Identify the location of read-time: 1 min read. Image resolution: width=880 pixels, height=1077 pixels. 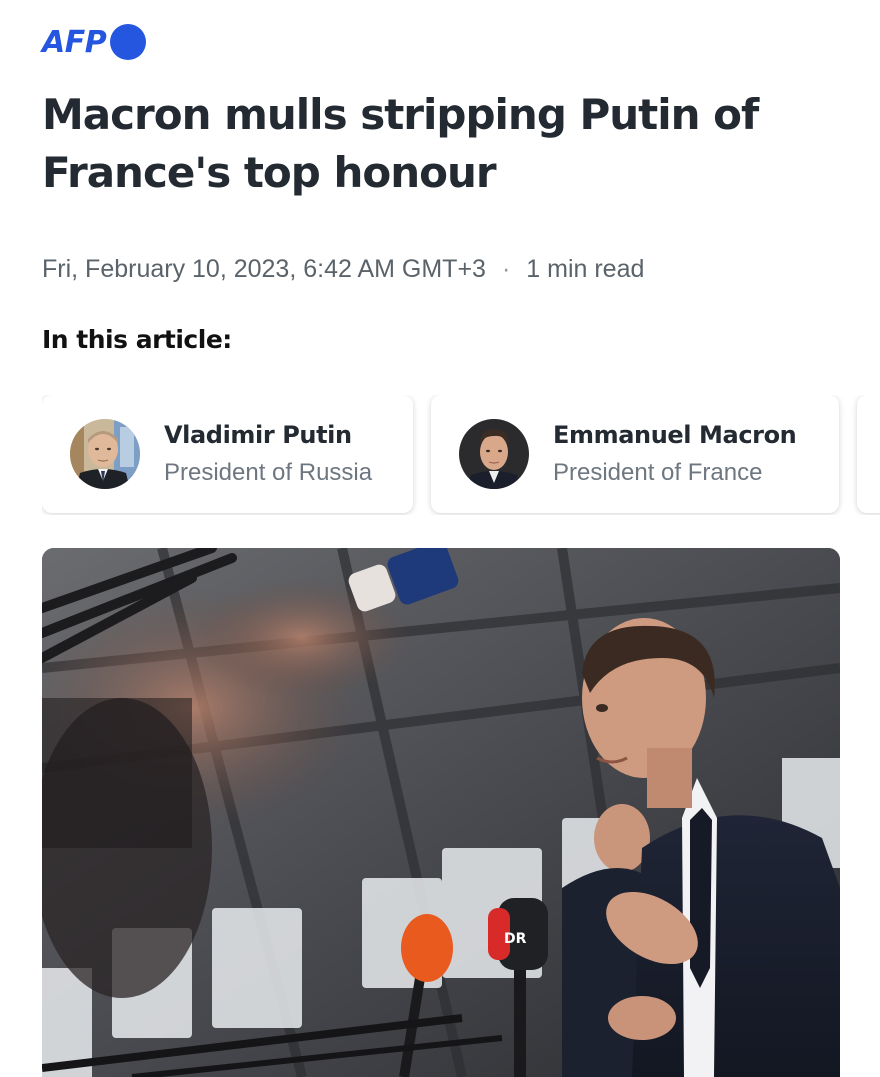
(585, 269).